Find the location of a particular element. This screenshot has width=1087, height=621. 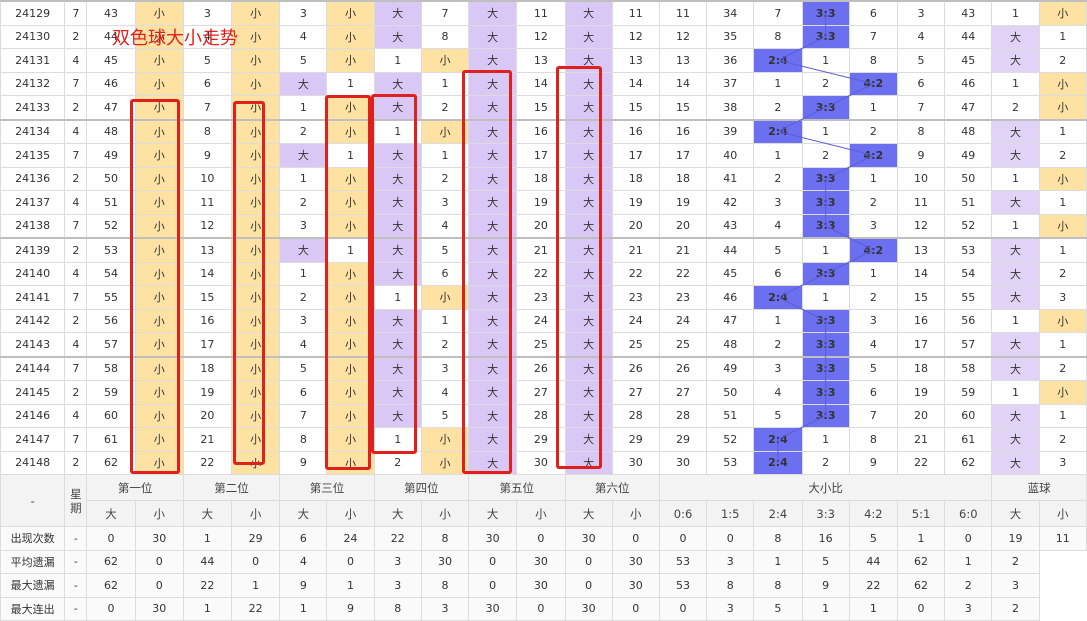

trend-cell: 16 is located at coordinates (207, 320).